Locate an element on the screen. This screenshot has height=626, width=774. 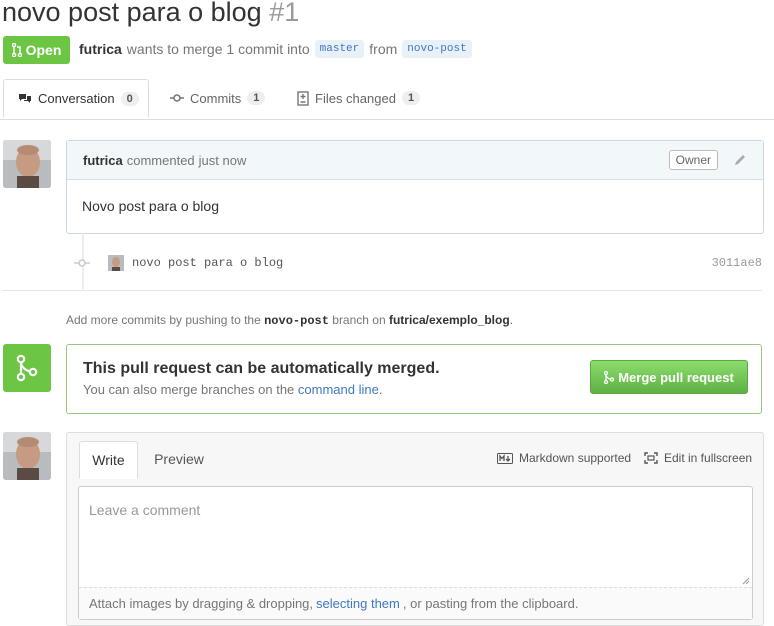
tab-commits-label: Commits is located at coordinates (216, 98).